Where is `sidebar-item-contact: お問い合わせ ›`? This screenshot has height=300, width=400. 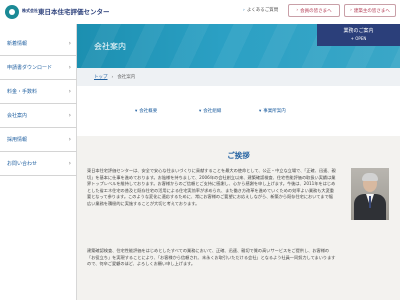
sidebar-item-contact: お問い合わせ › is located at coordinates (38, 164).